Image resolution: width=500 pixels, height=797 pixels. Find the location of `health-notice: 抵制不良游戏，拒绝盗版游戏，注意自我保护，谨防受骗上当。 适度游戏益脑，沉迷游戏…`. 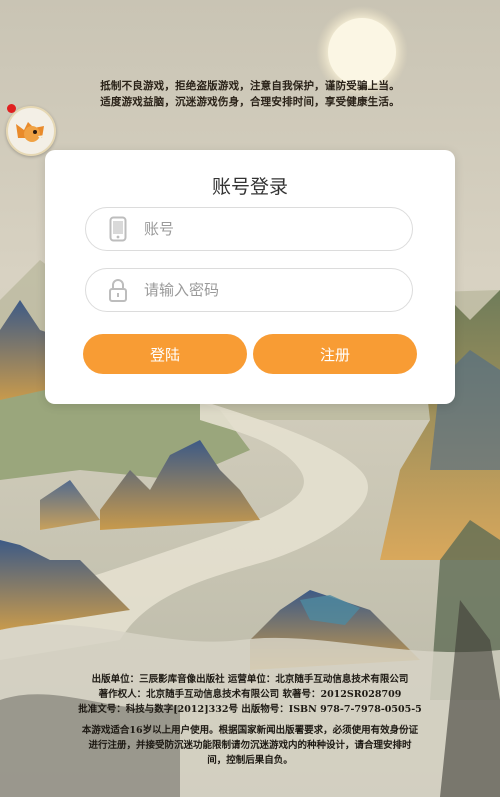

health-notice: 抵制不良游戏，拒绝盗版游戏，注意自我保护，谨防受骗上当。 适度游戏益脑，沉迷游戏… is located at coordinates (250, 94).